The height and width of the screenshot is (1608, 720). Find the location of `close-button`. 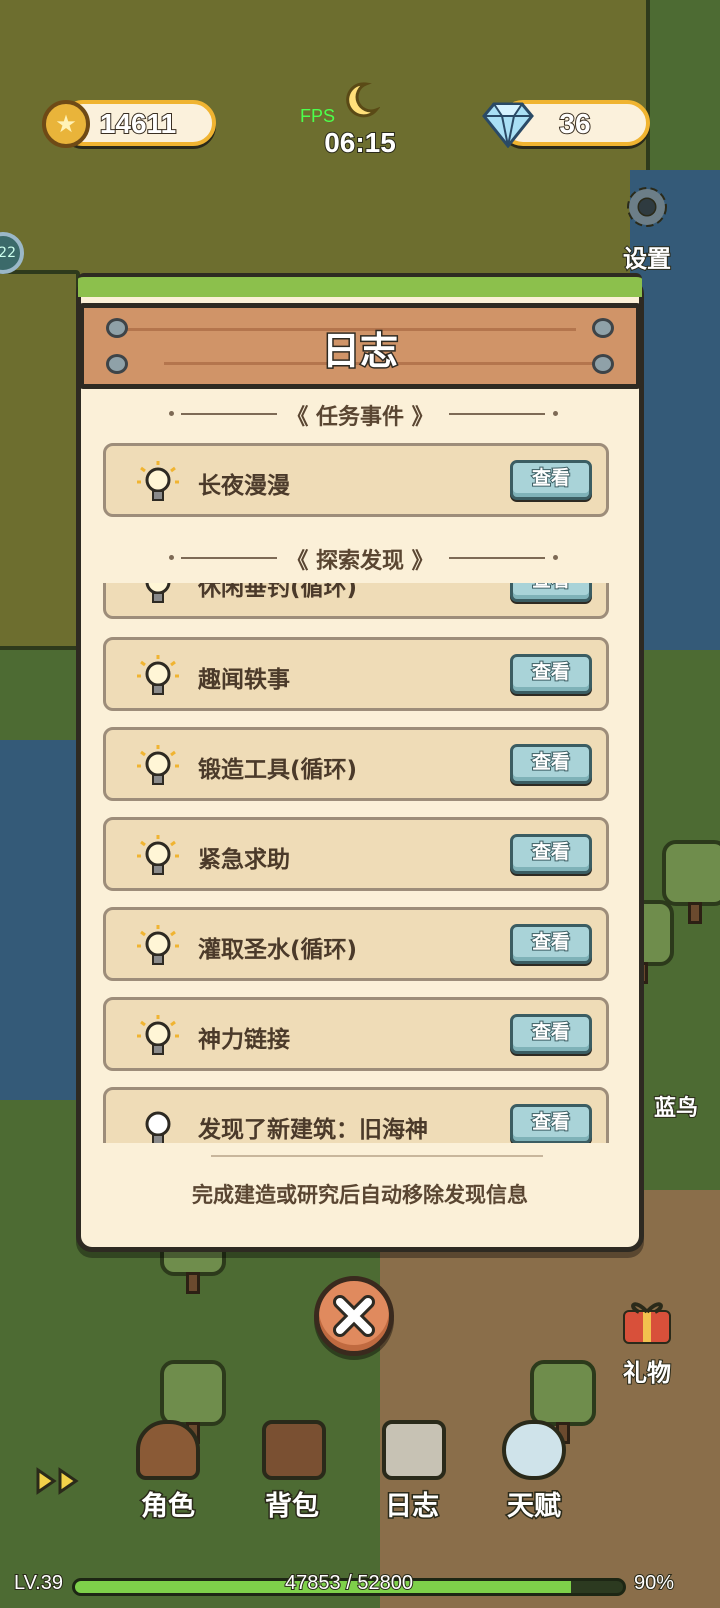

close-button is located at coordinates (354, 1316).